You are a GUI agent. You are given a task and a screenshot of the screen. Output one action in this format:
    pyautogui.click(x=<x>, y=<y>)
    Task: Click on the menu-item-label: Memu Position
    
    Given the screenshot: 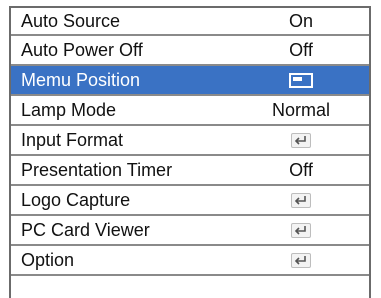 What is the action you would take?
    pyautogui.click(x=81, y=79)
    